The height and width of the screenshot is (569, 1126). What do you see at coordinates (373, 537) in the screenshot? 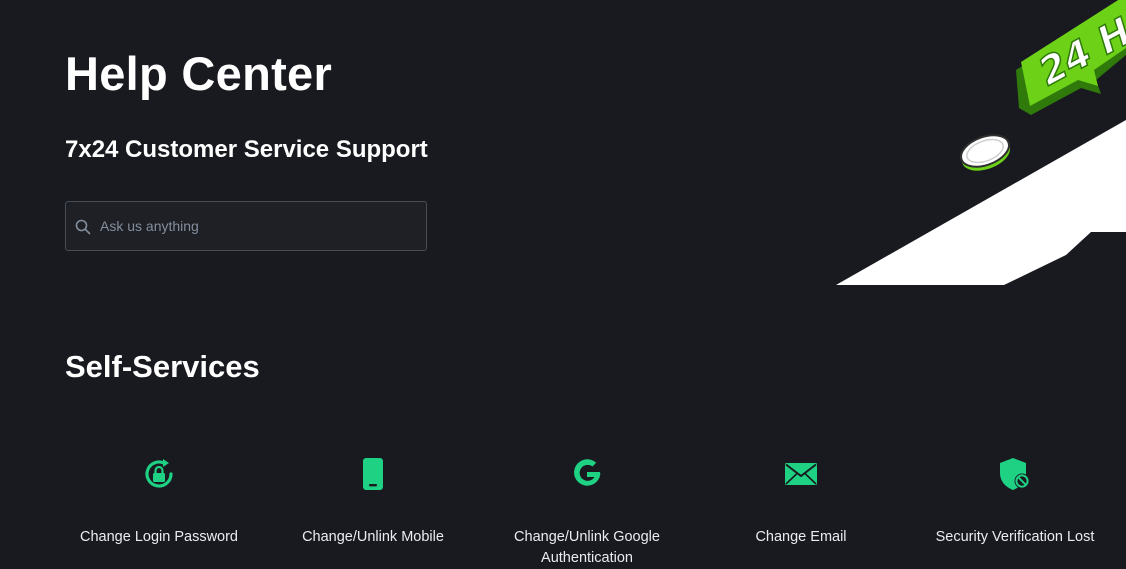
I see `service-label: Change/Unlink Mobile` at bounding box center [373, 537].